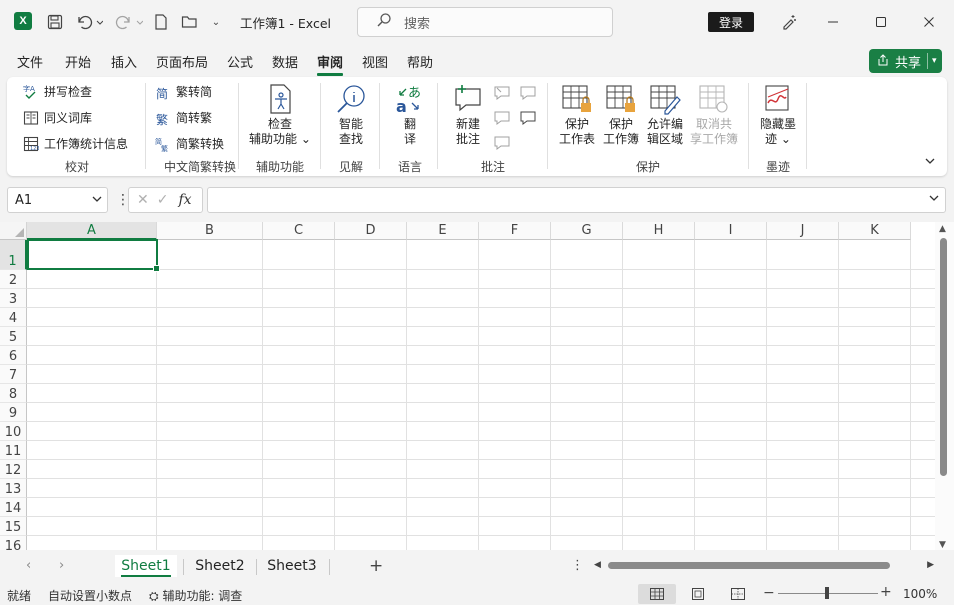  Describe the element at coordinates (942, 545) in the screenshot. I see `scroll-down-arrow-icon: ▼` at that location.